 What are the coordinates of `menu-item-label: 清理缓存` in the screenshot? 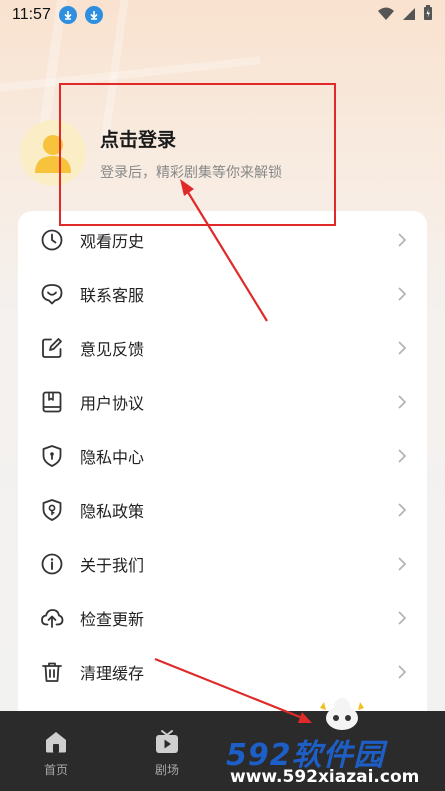 It's located at (112, 673).